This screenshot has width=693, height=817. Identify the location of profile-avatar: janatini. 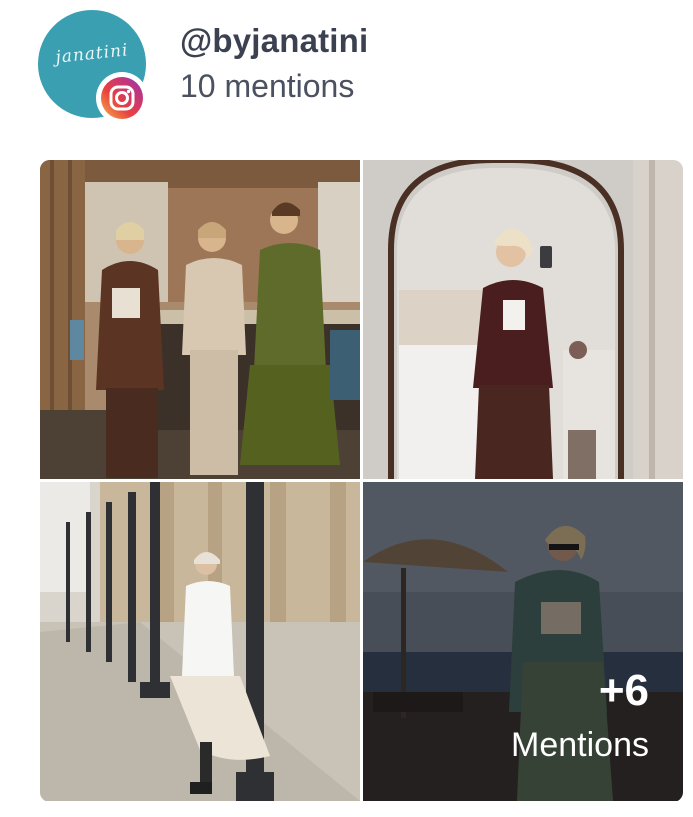
(93, 67).